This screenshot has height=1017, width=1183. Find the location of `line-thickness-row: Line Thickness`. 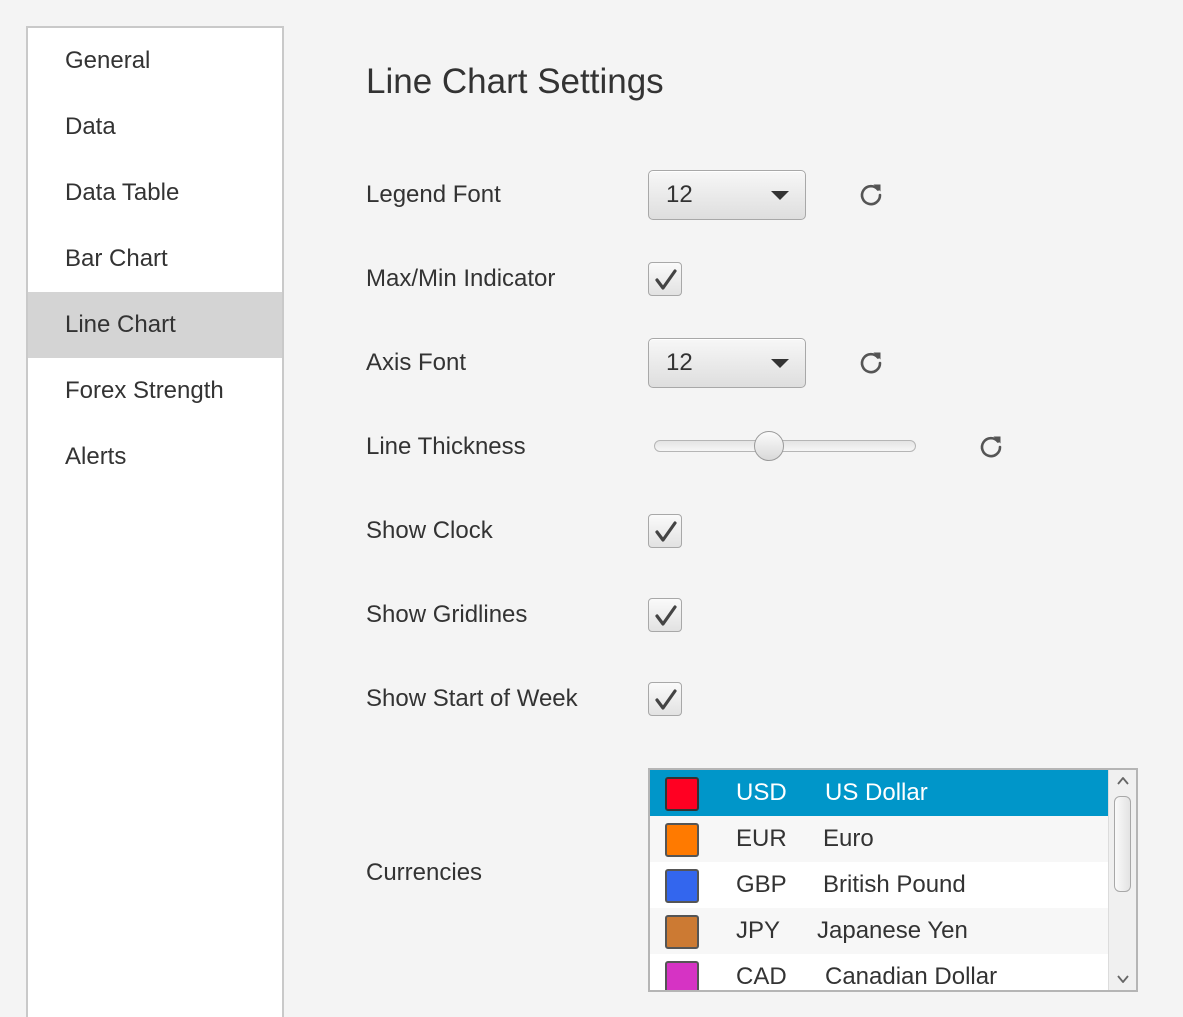

line-thickness-row: Line Thickness is located at coordinates (766, 447).